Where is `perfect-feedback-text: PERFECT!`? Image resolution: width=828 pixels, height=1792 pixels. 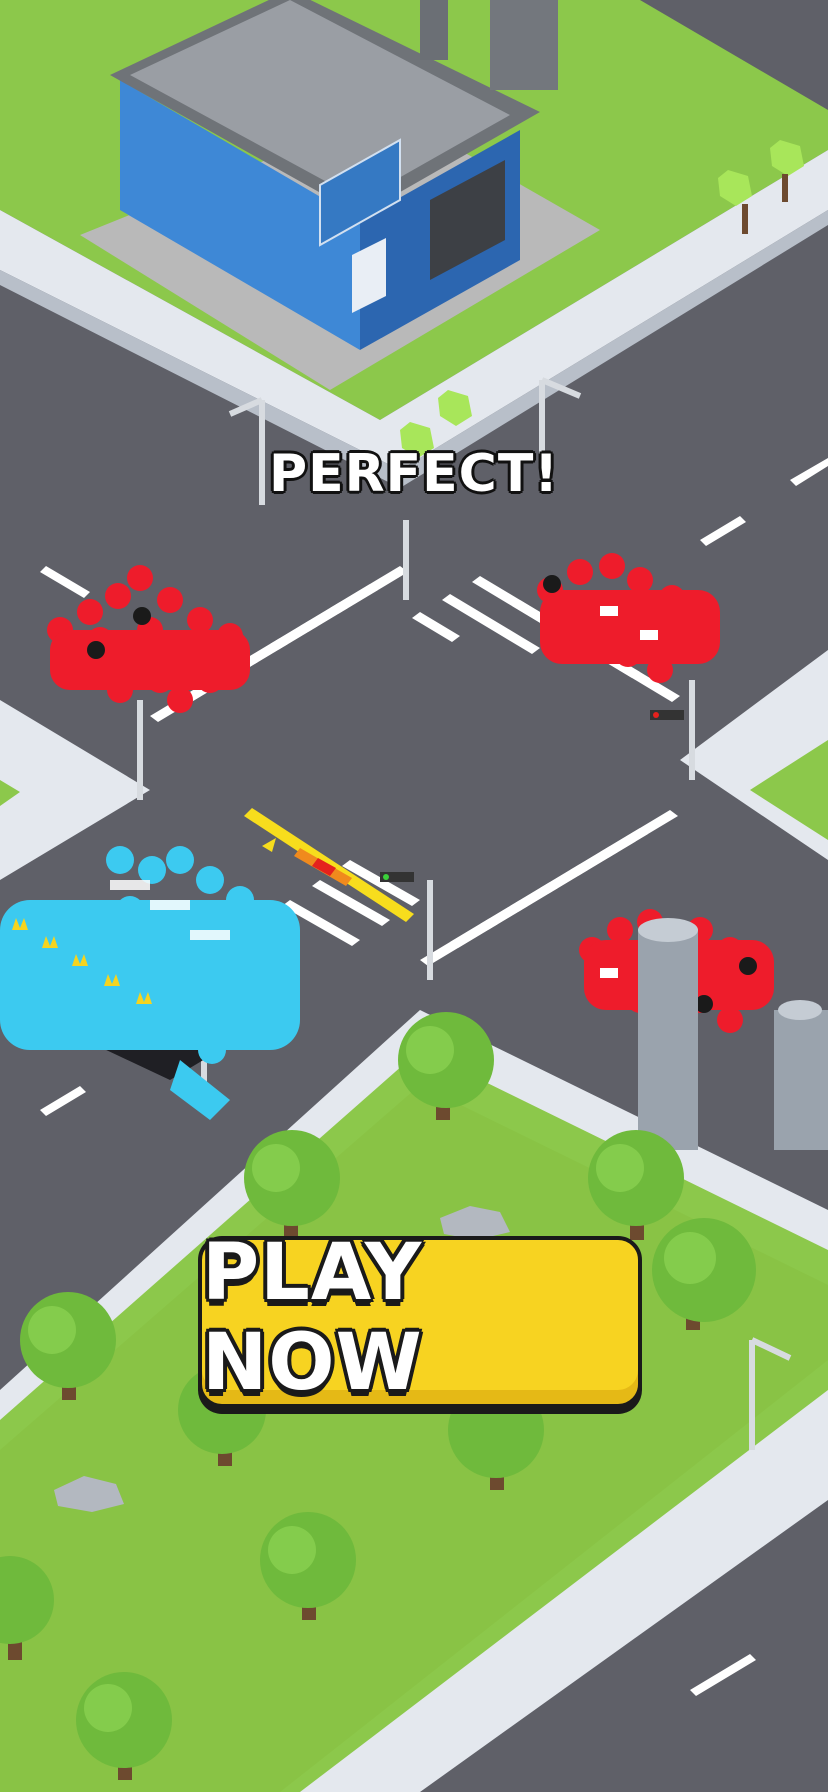 perfect-feedback-text: PERFECT! is located at coordinates (414, 474).